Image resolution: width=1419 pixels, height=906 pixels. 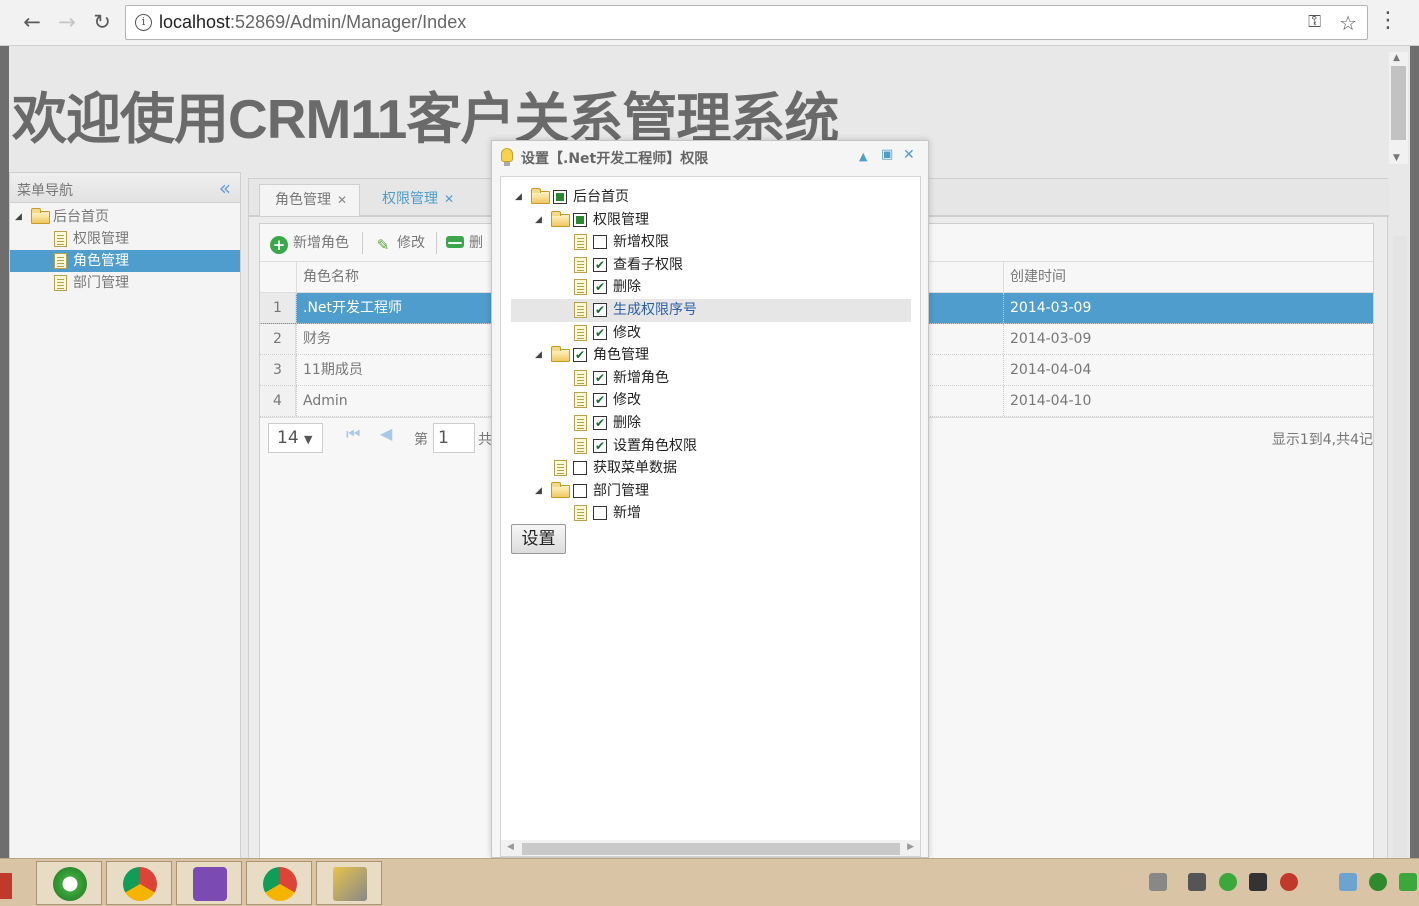 What do you see at coordinates (321, 243) in the screenshot?
I see `button-label: 新增角色` at bounding box center [321, 243].